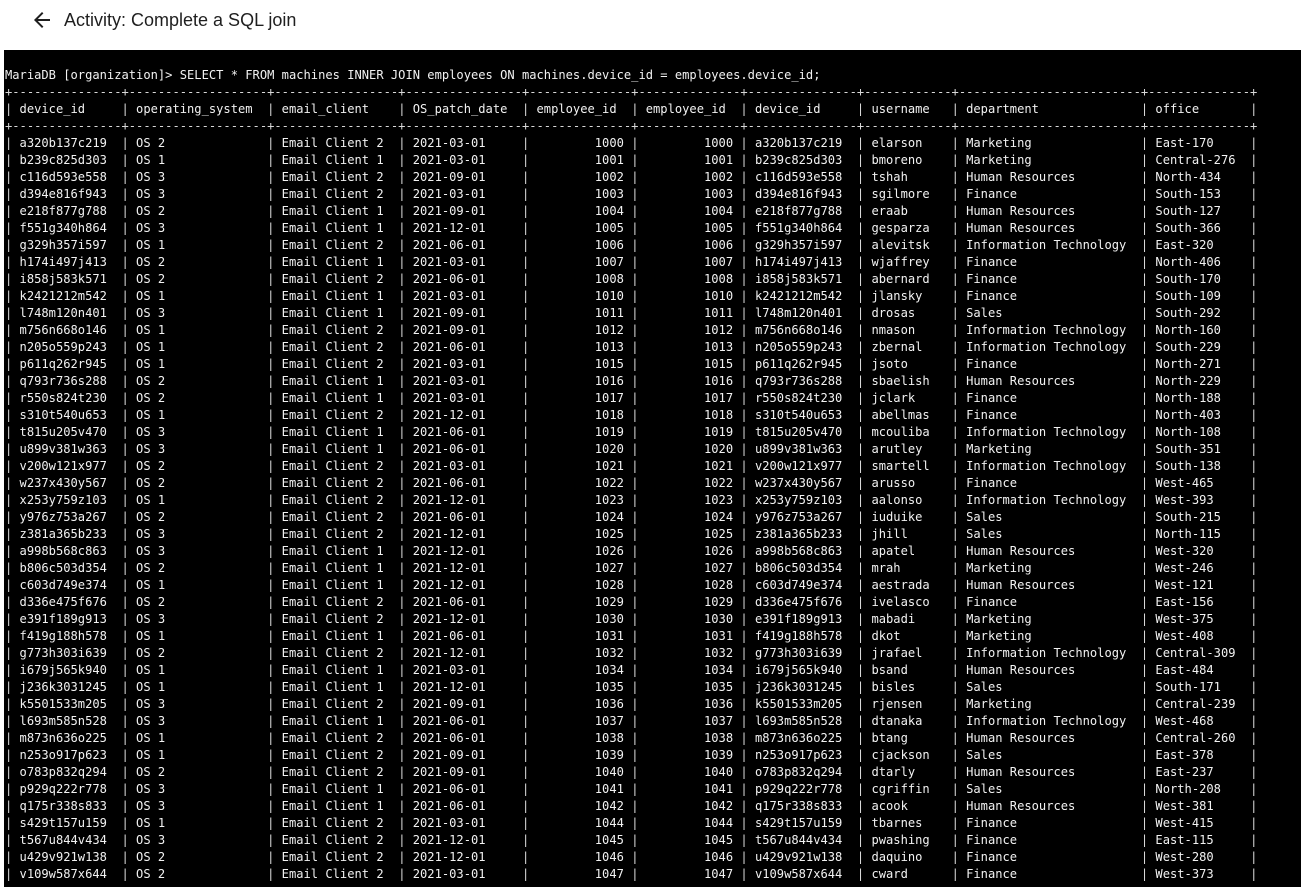 The height and width of the screenshot is (887, 1301). Describe the element at coordinates (42, 20) in the screenshot. I see `back-arrow-icon` at that location.